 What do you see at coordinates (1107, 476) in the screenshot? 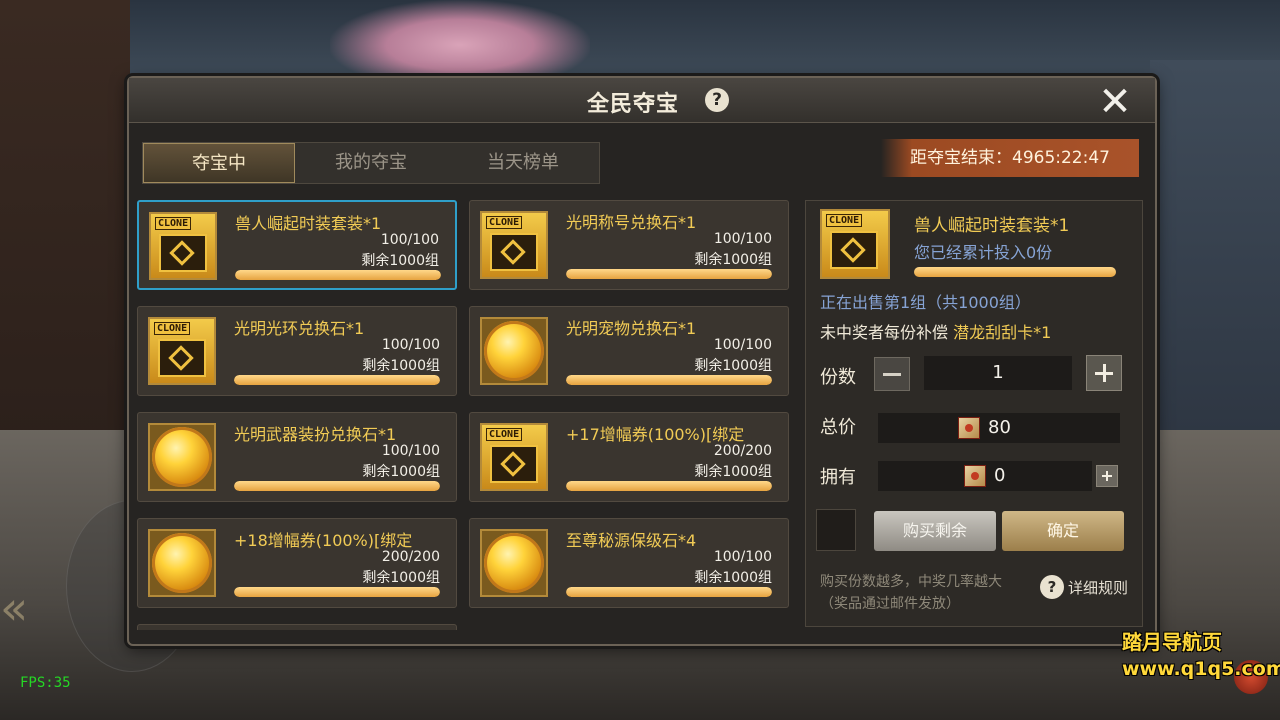
I see `add-currency-button` at bounding box center [1107, 476].